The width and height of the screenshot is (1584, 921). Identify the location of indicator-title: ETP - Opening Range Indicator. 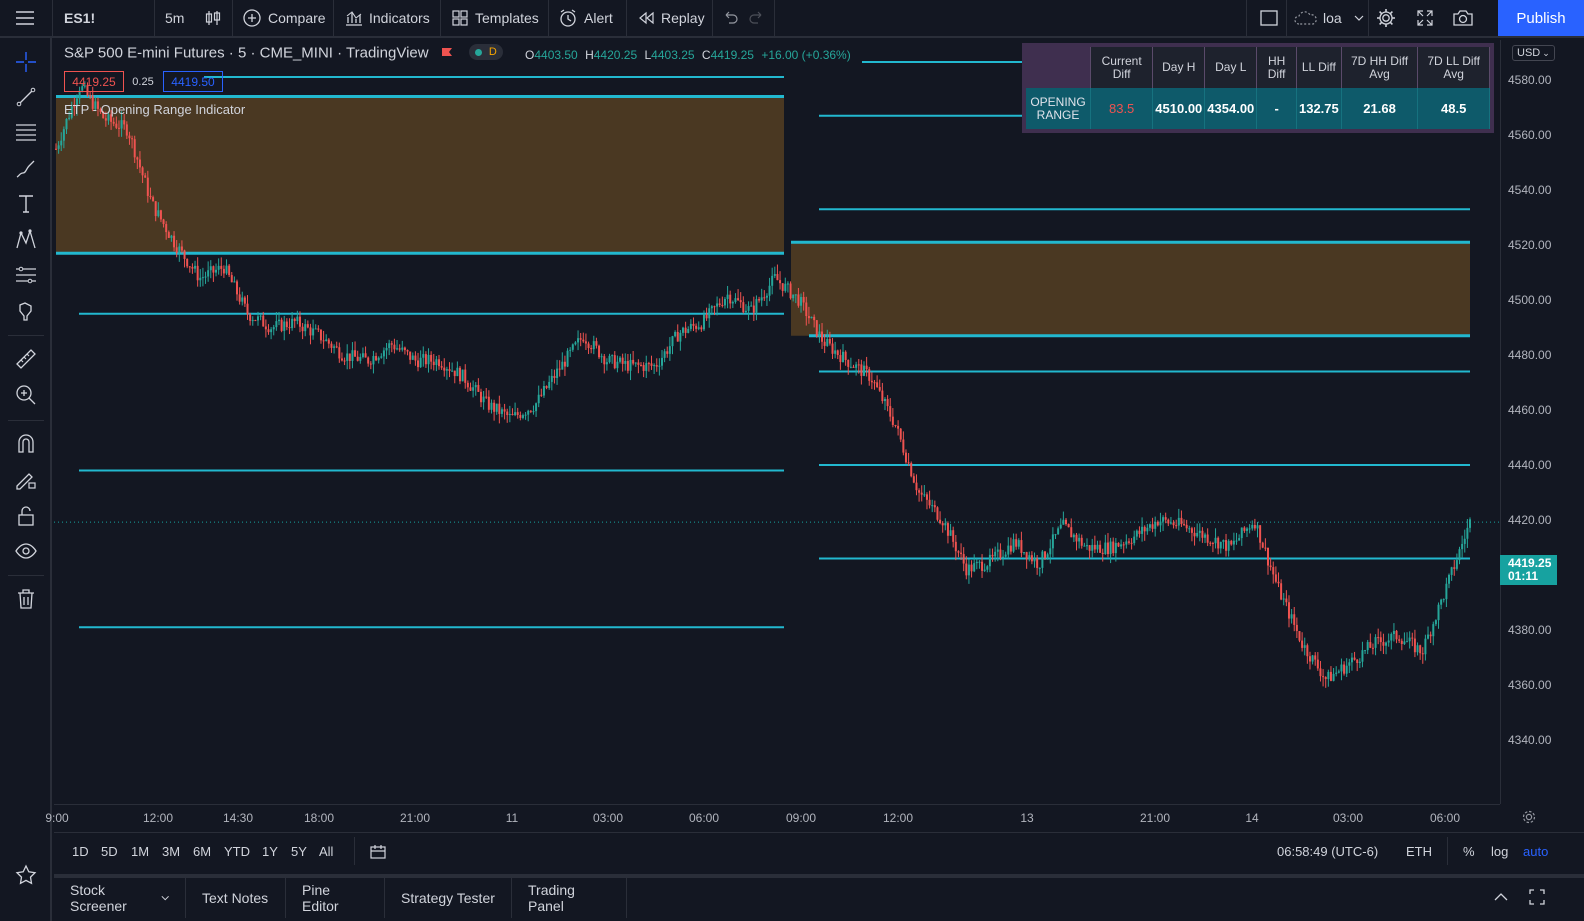
(154, 109).